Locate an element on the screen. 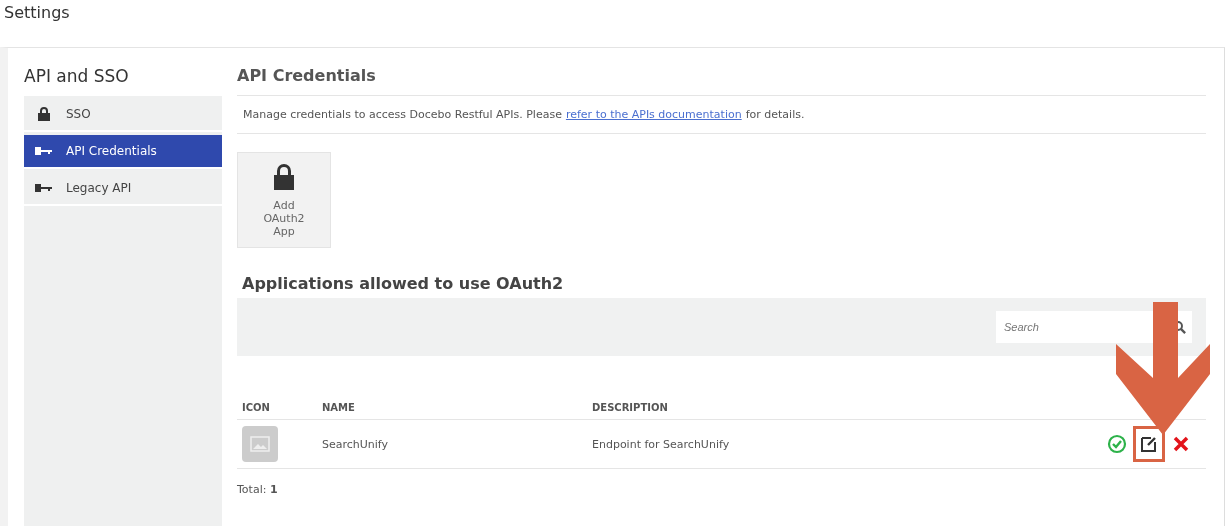 The width and height of the screenshot is (1227, 526). sidebar-title: API and SSO is located at coordinates (76, 76).